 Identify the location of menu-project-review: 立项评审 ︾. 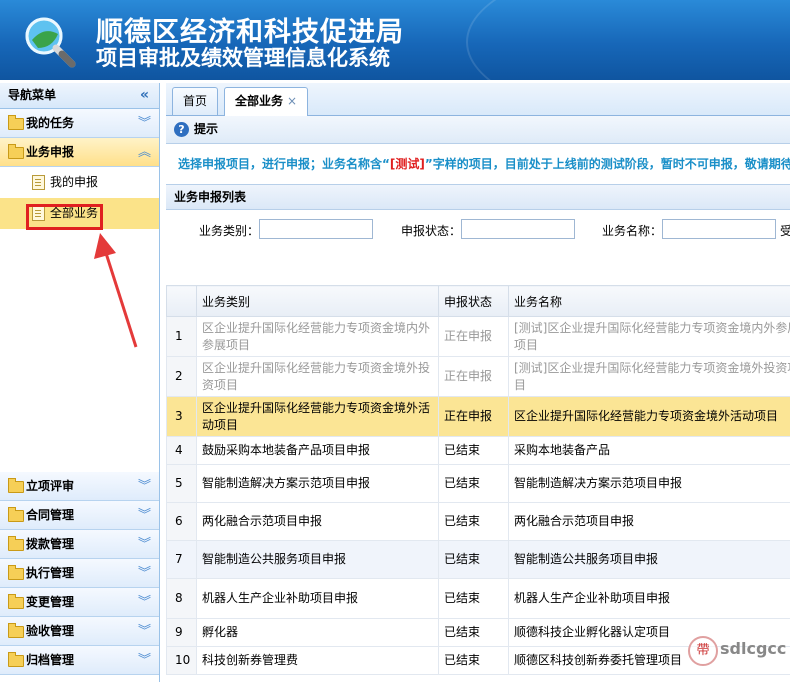
(79, 486).